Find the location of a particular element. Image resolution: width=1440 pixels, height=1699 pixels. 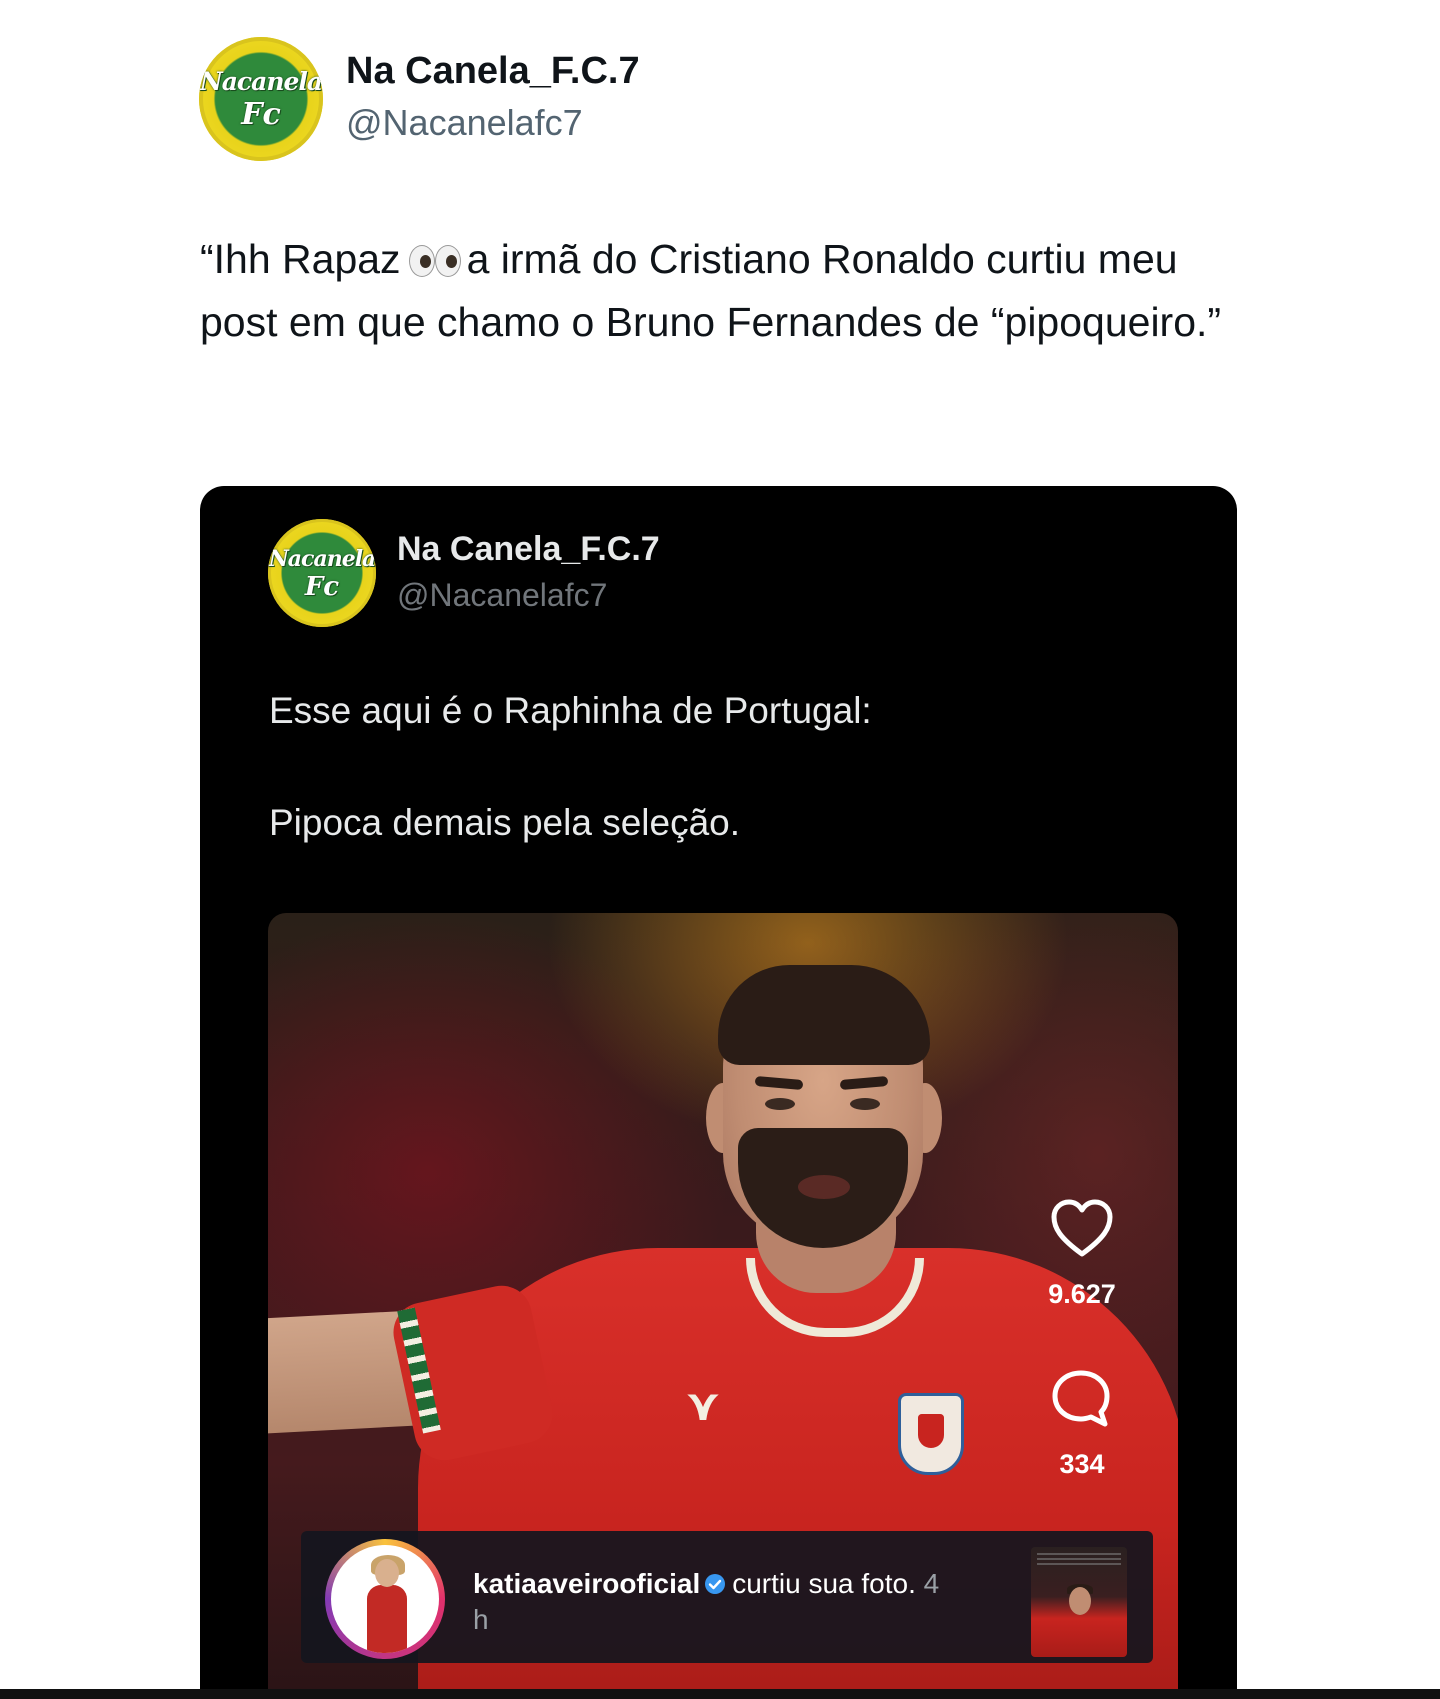

portugal-crest-icon is located at coordinates (931, 1434).